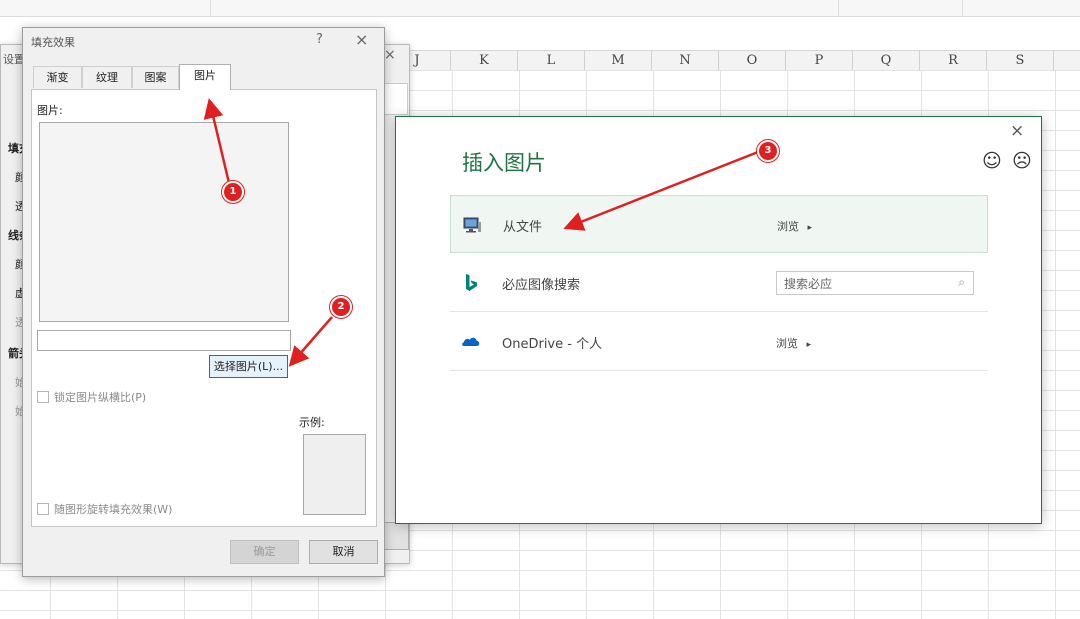  I want to click on column-header-k: K, so click(484, 60).